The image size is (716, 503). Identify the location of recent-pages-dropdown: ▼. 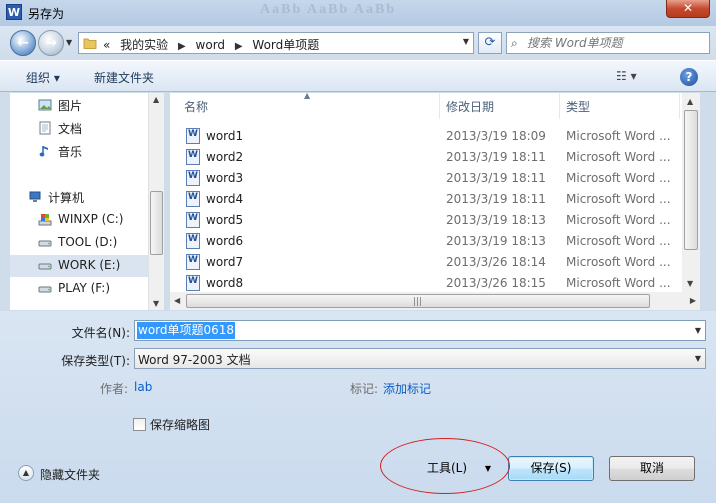
(69, 42).